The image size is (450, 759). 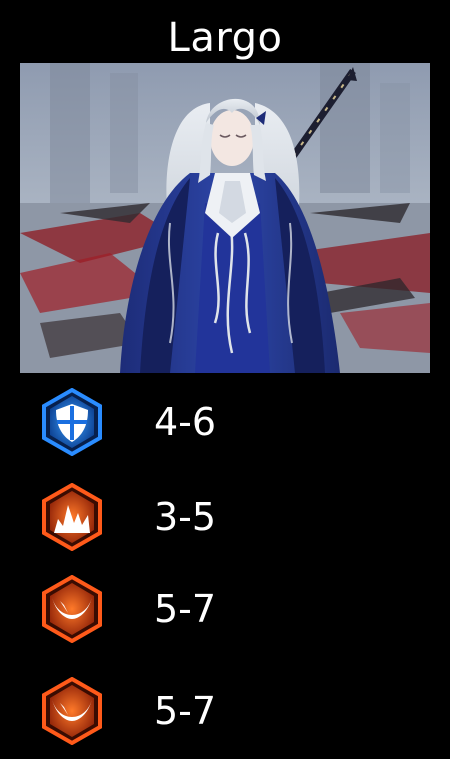 What do you see at coordinates (185, 517) in the screenshot?
I see `stat-value: 3-5` at bounding box center [185, 517].